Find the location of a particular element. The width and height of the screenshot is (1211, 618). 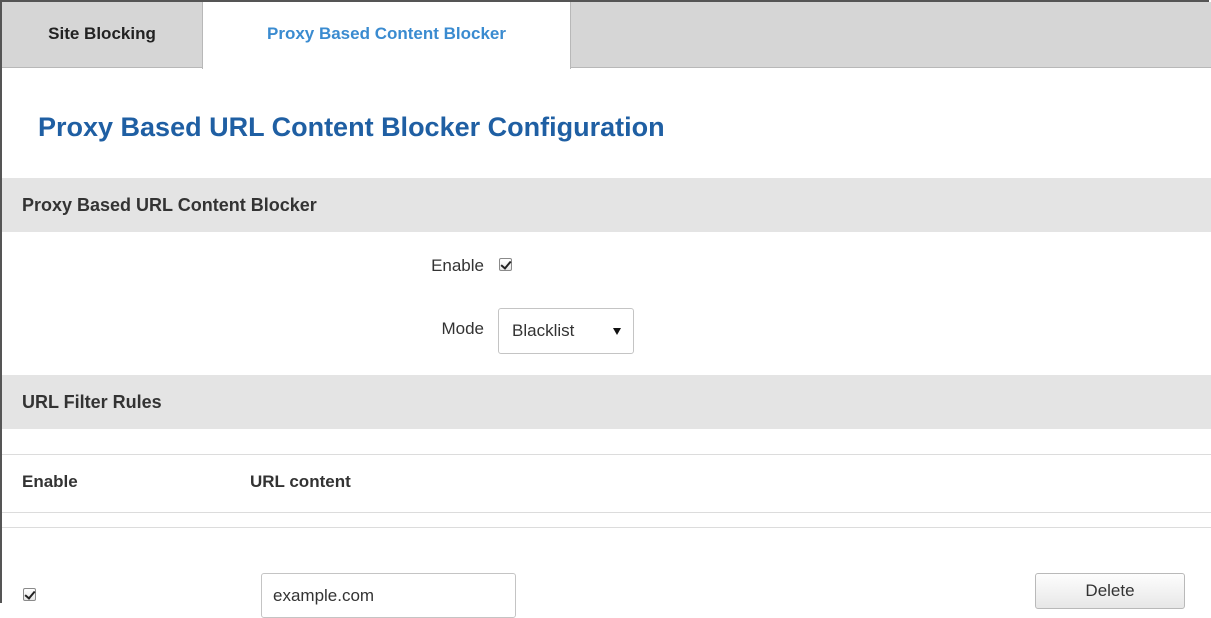

caret-down-icon is located at coordinates (617, 331).